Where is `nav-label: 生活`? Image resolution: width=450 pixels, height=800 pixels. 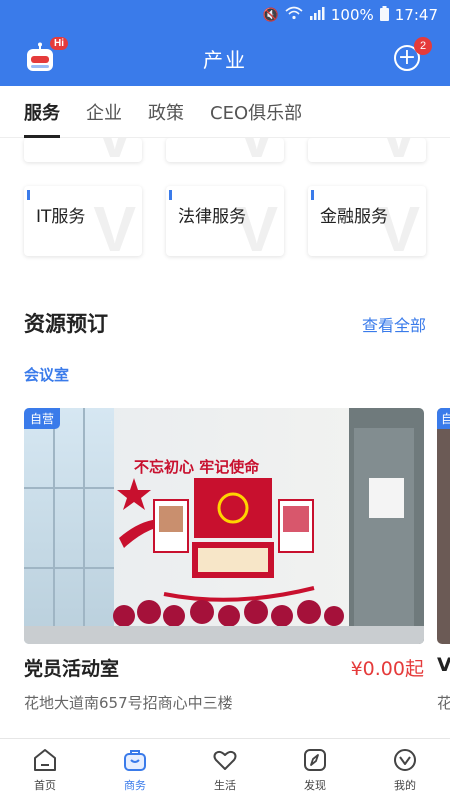 nav-label: 生活 is located at coordinates (225, 785).